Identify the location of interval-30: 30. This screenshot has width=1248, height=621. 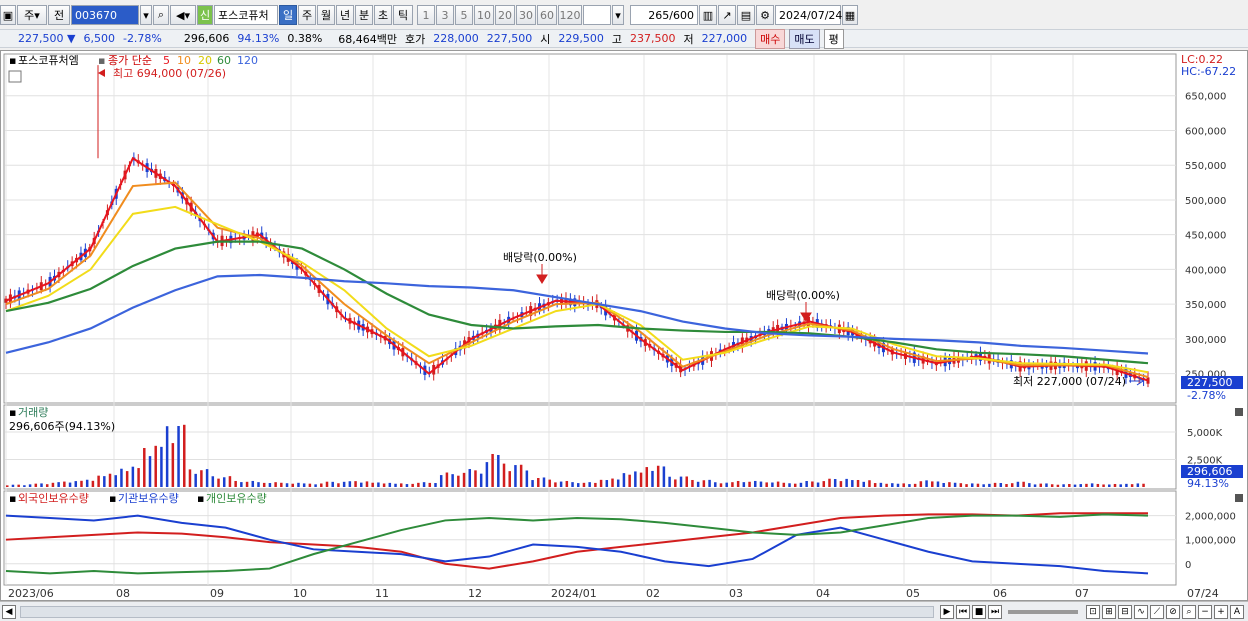
(526, 15).